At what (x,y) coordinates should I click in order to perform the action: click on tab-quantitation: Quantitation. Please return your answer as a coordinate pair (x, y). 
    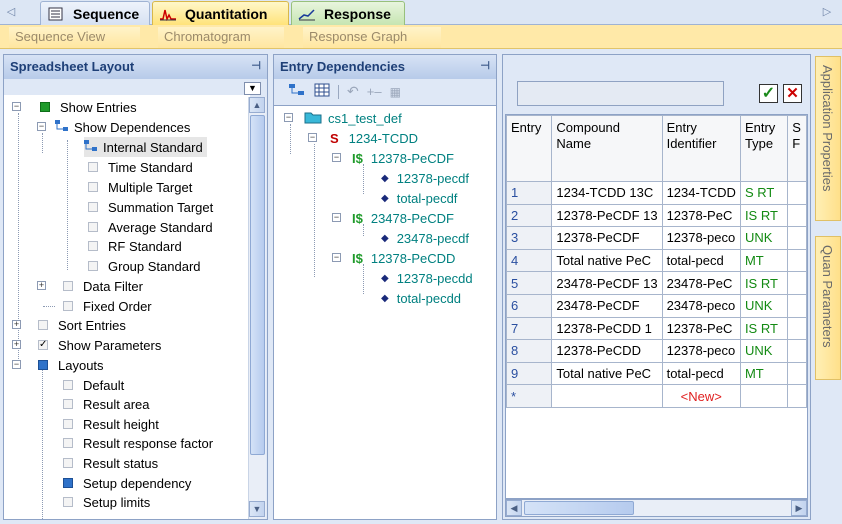
    Looking at the image, I should click on (220, 13).